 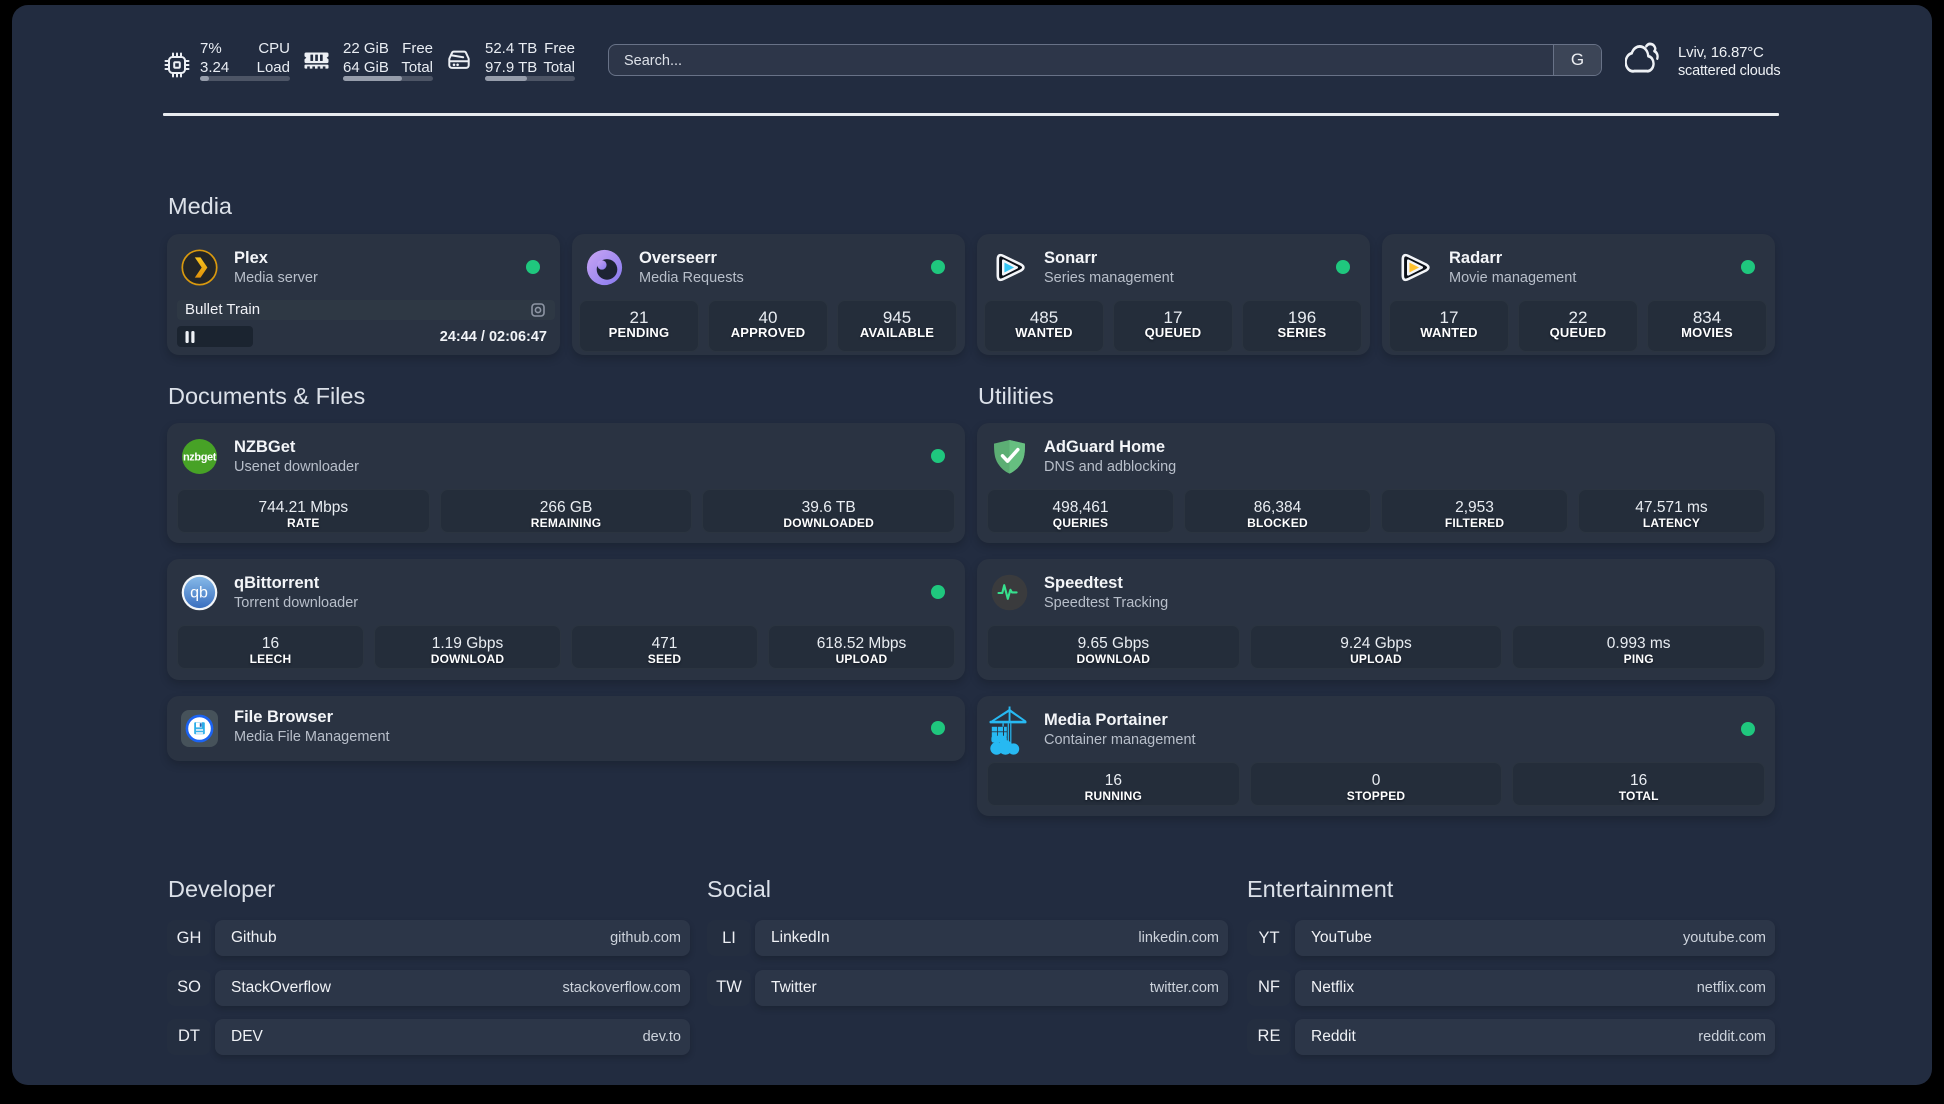 I want to click on svg-text: qb, so click(x=199, y=593).